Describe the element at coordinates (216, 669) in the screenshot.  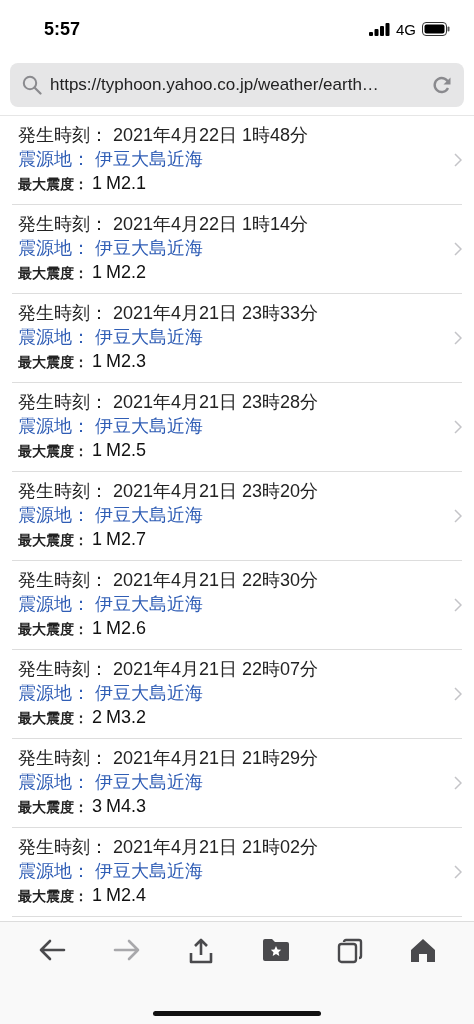
I see `occurrence-time: 2021年4月21日 22時07分` at that location.